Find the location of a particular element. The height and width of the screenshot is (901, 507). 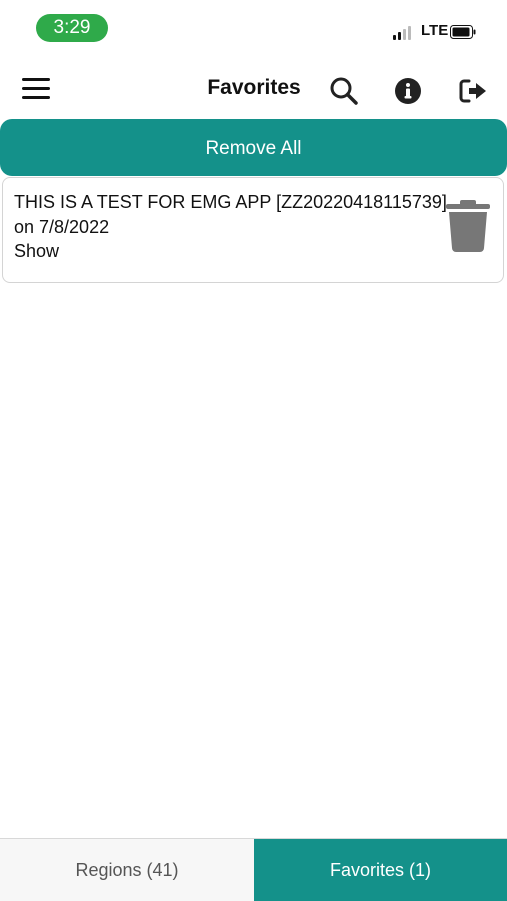

page-title: Favorites is located at coordinates (254, 87).